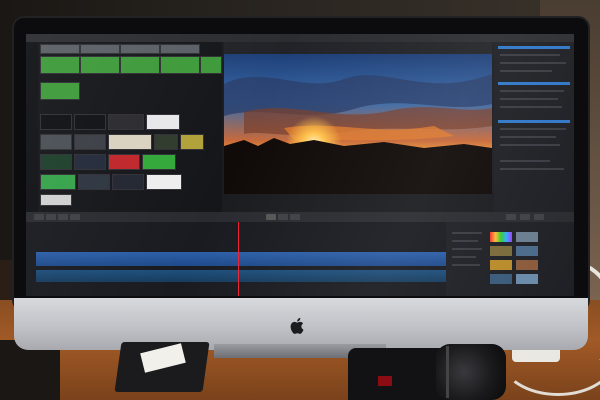  I want to click on timeline-toolbar, so click(300, 217).